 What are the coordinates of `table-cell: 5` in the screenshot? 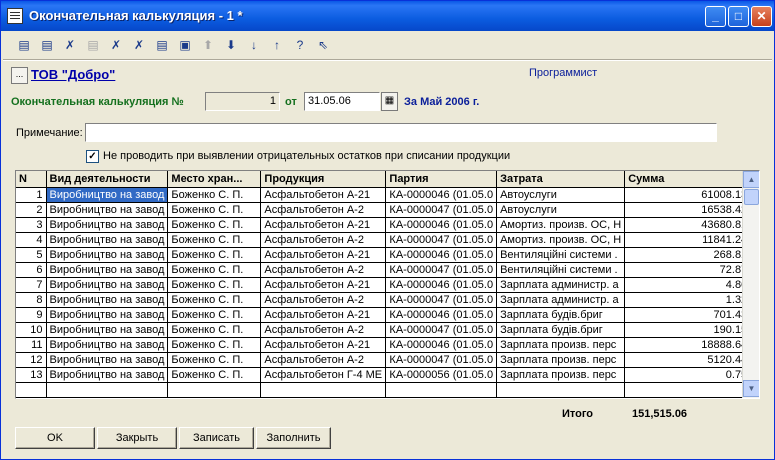 It's located at (31, 255).